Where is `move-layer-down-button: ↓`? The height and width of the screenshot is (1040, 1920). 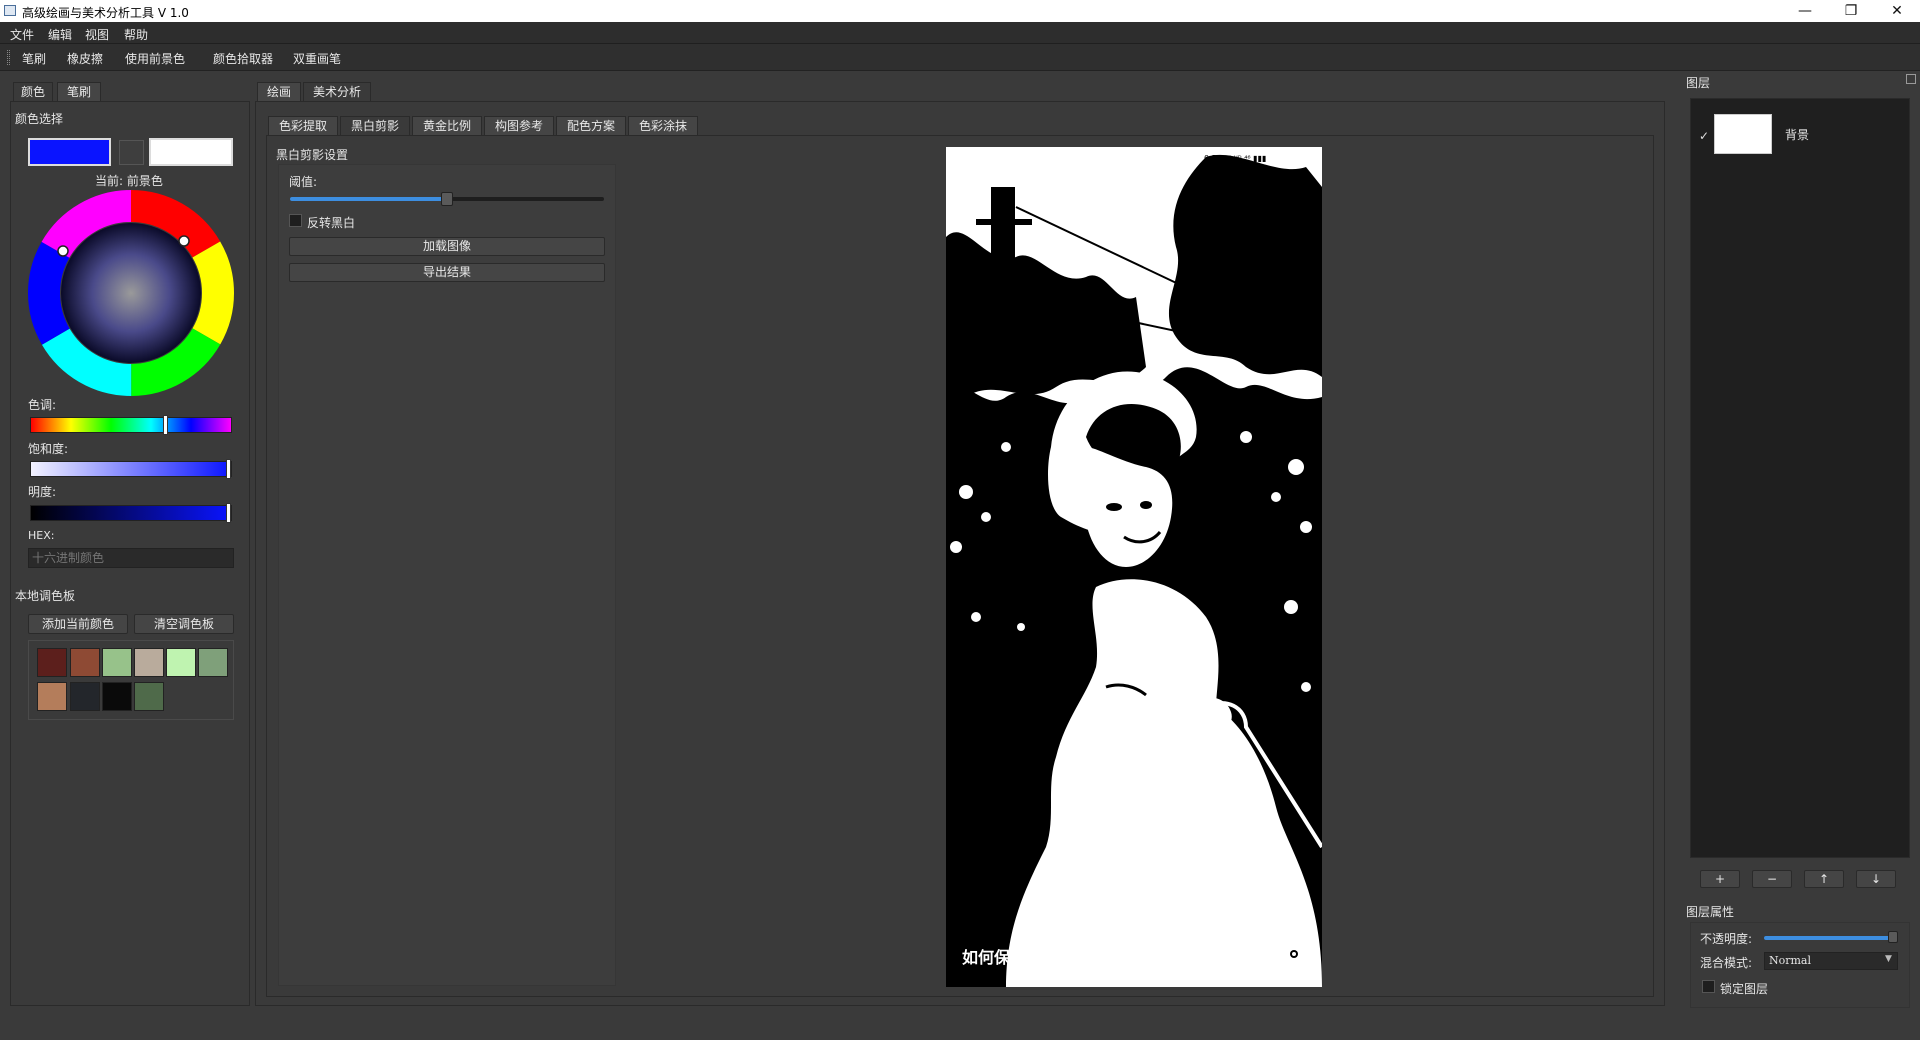 move-layer-down-button: ↓ is located at coordinates (1876, 879).